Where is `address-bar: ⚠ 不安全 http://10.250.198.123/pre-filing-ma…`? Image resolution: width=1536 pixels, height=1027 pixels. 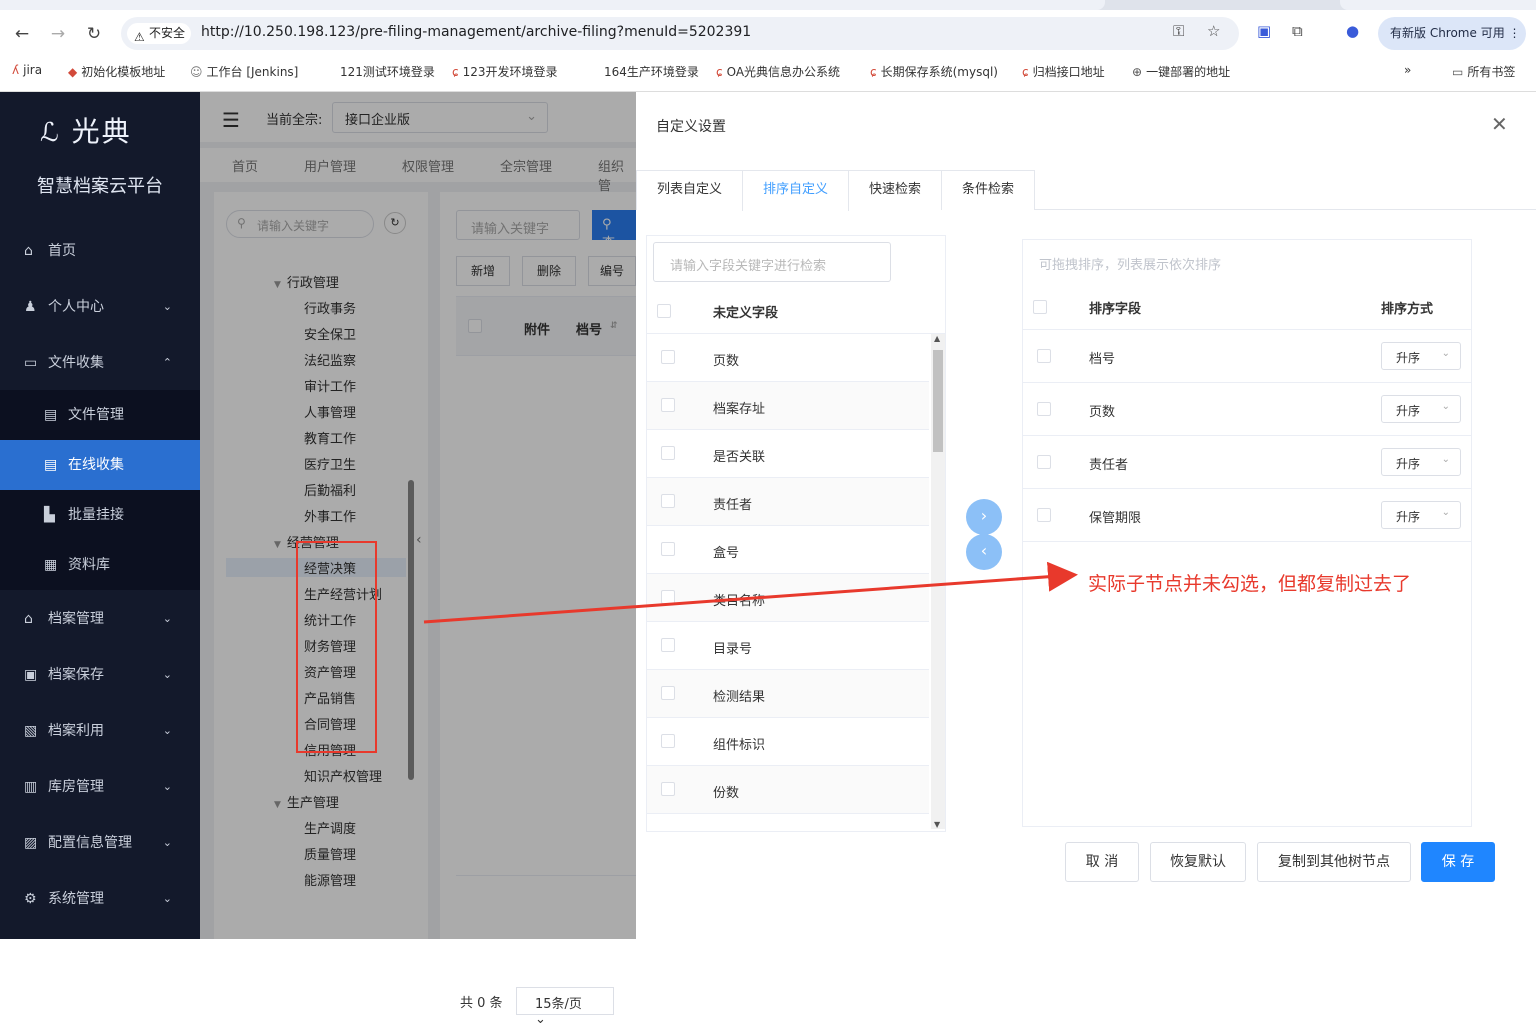
address-bar: ⚠ 不安全 http://10.250.198.123/pre-filing-ma… is located at coordinates (680, 33).